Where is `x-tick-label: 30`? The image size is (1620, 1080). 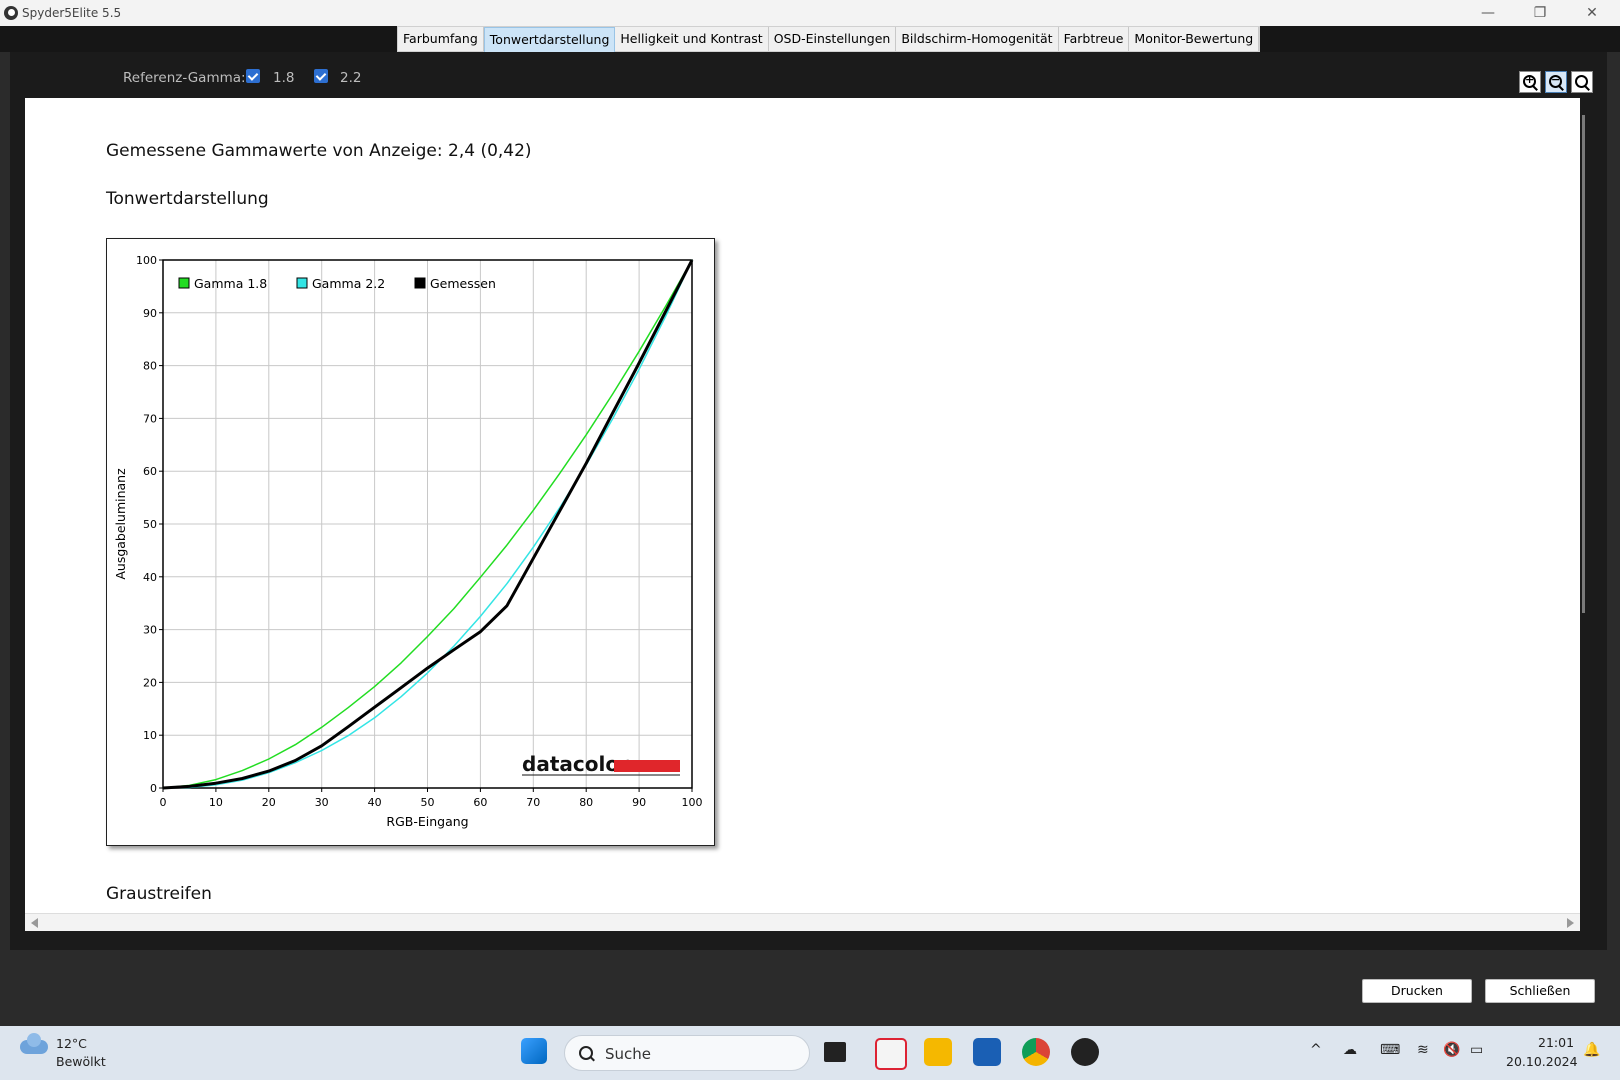
x-tick-label: 30 is located at coordinates (322, 802).